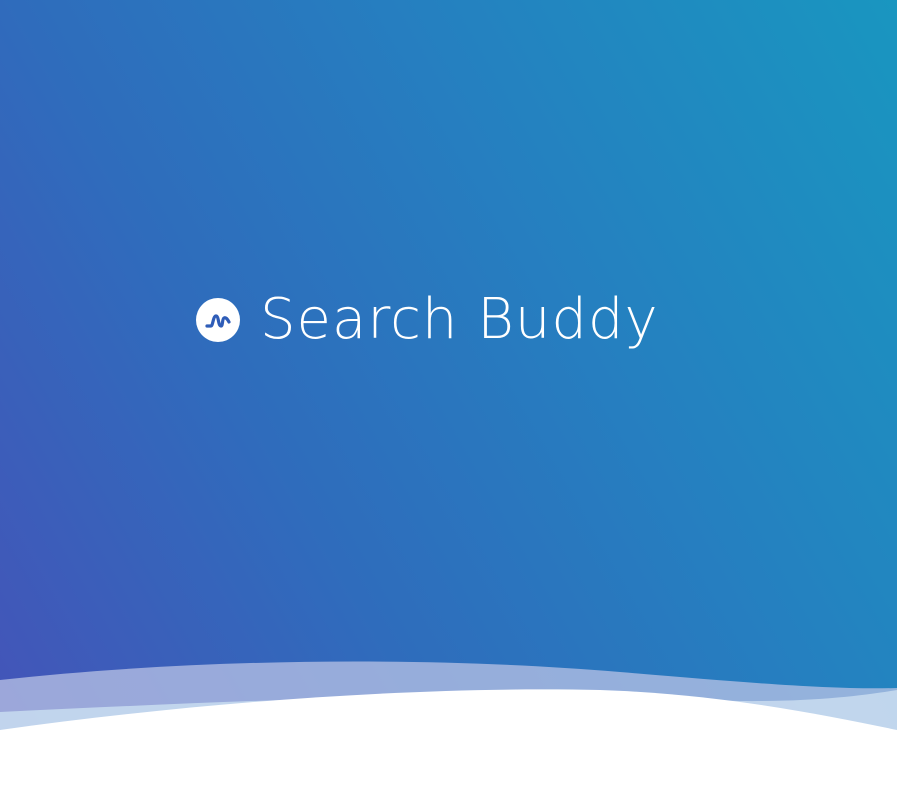 The width and height of the screenshot is (897, 800). Describe the element at coordinates (218, 320) in the screenshot. I see `wave-logo-icon` at that location.